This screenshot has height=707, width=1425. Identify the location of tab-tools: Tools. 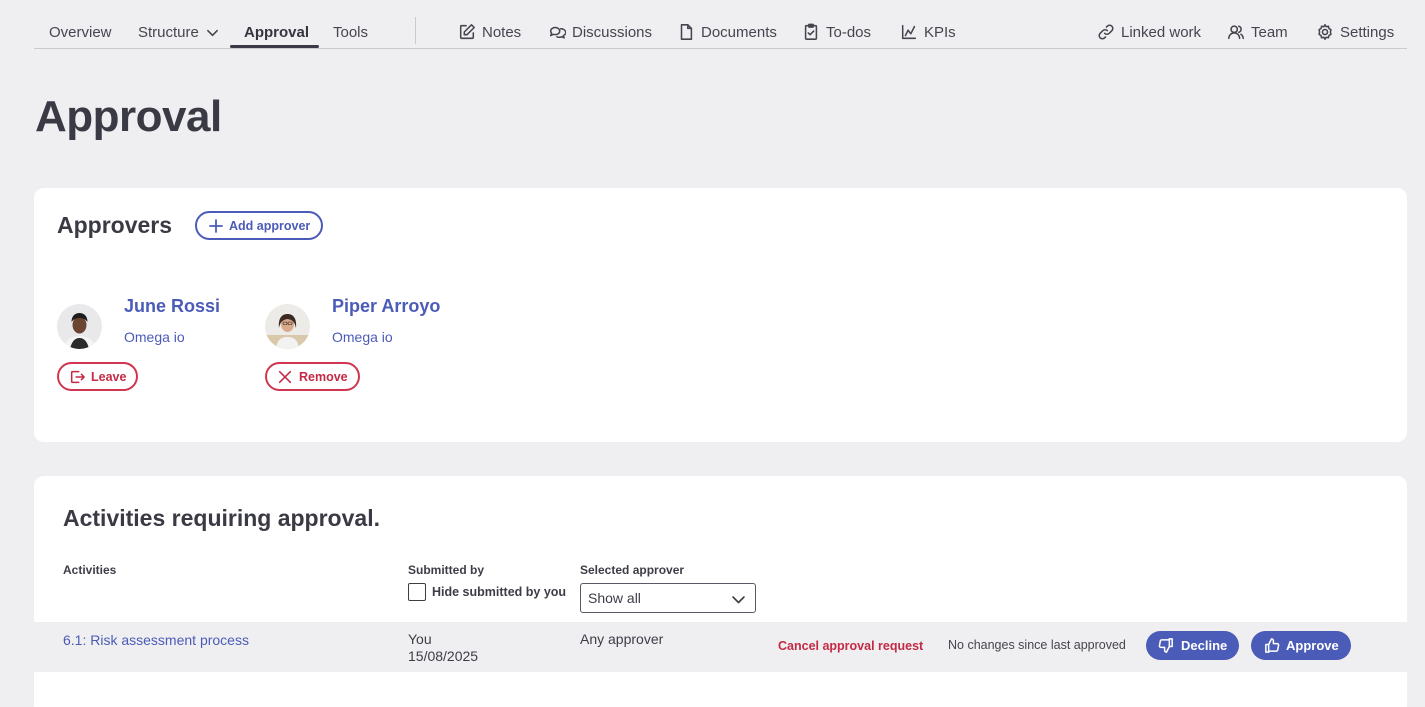
(350, 32).